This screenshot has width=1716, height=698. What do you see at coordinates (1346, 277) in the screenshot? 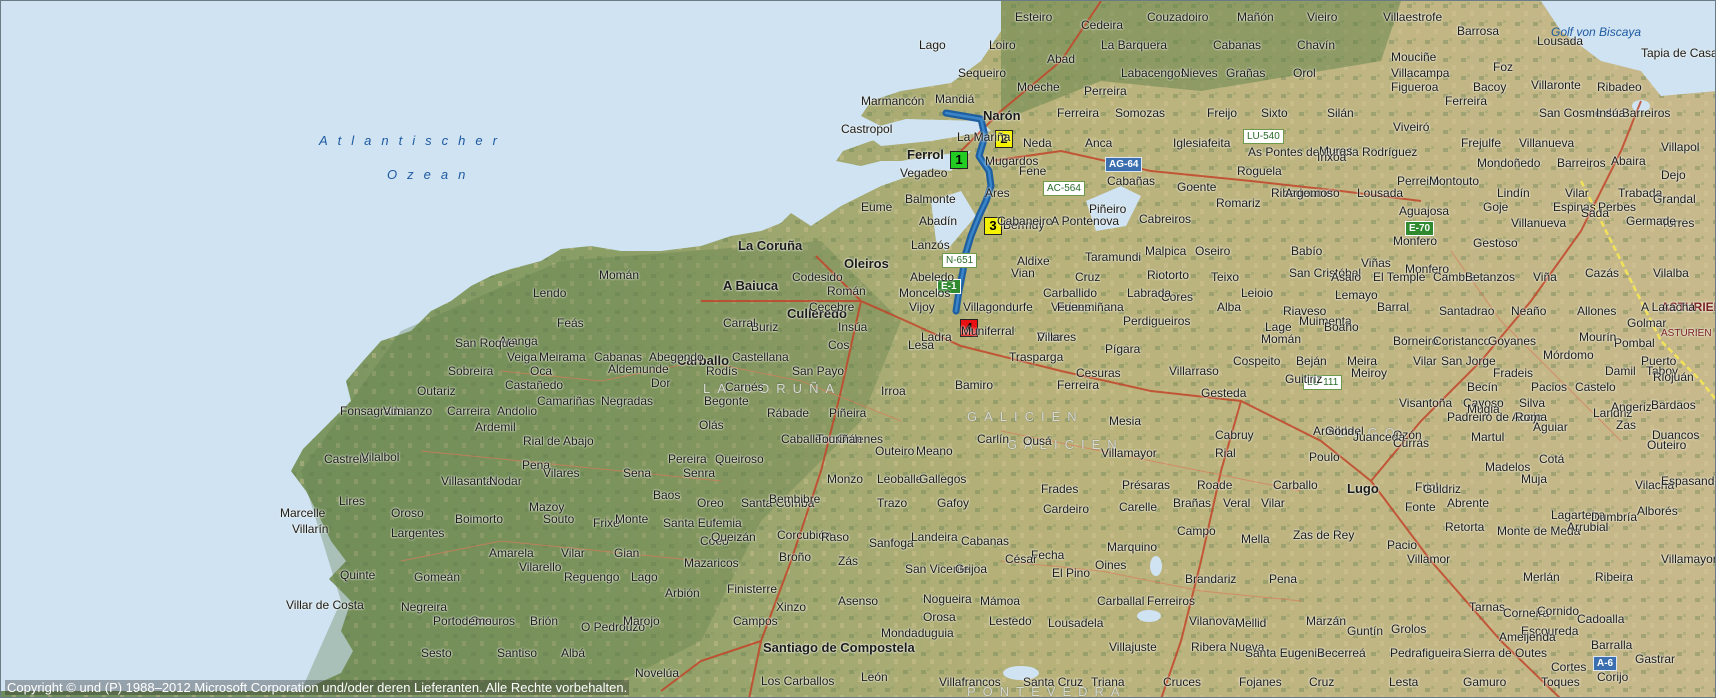
I see `place-label: Asalo` at bounding box center [1346, 277].